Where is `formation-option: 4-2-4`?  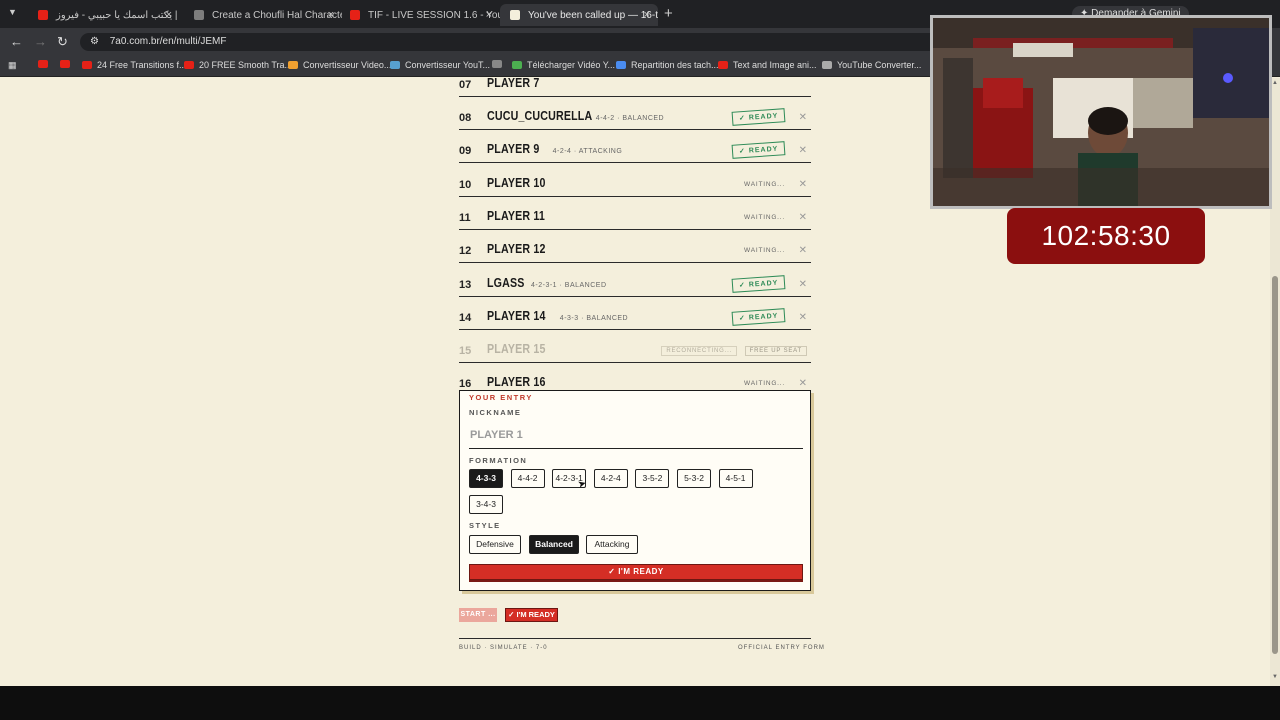
formation-option: 4-2-4 is located at coordinates (610, 478).